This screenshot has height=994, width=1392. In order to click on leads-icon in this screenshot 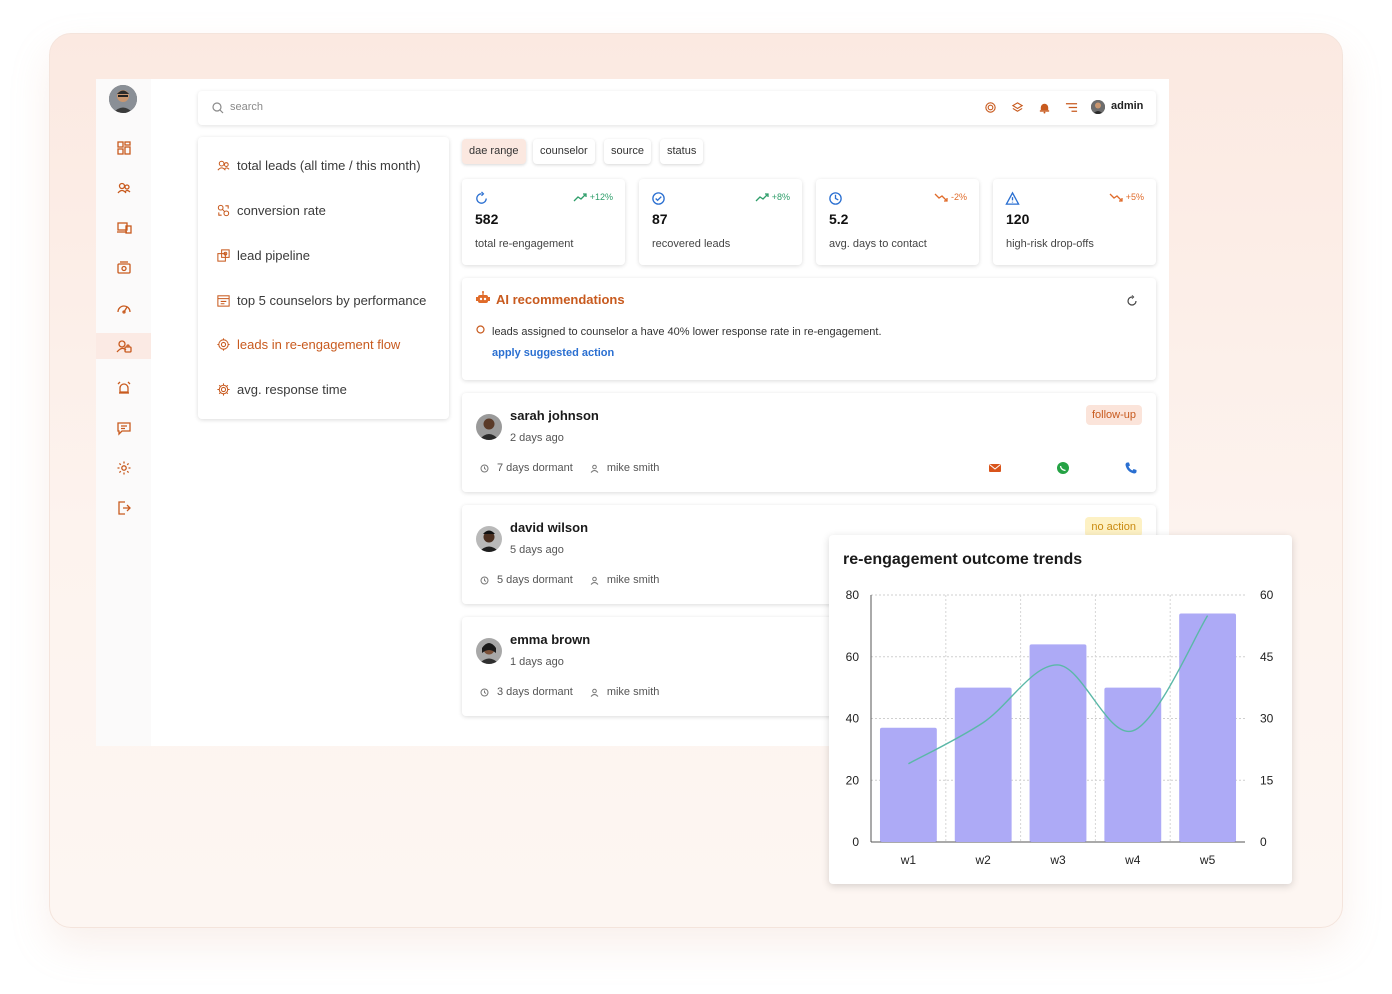, I will do `click(123, 188)`.